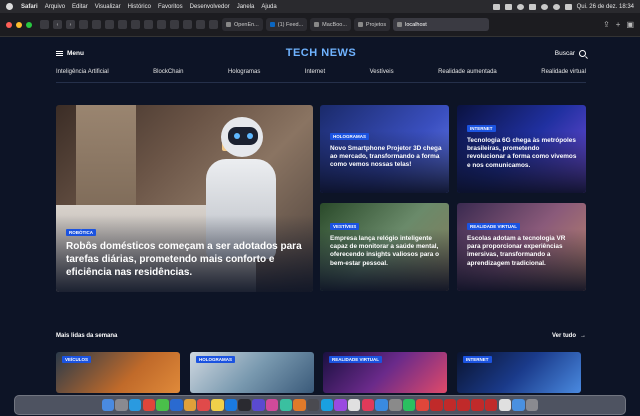  What do you see at coordinates (568, 6) in the screenshot?
I see `control-center-icon` at bounding box center [568, 6].